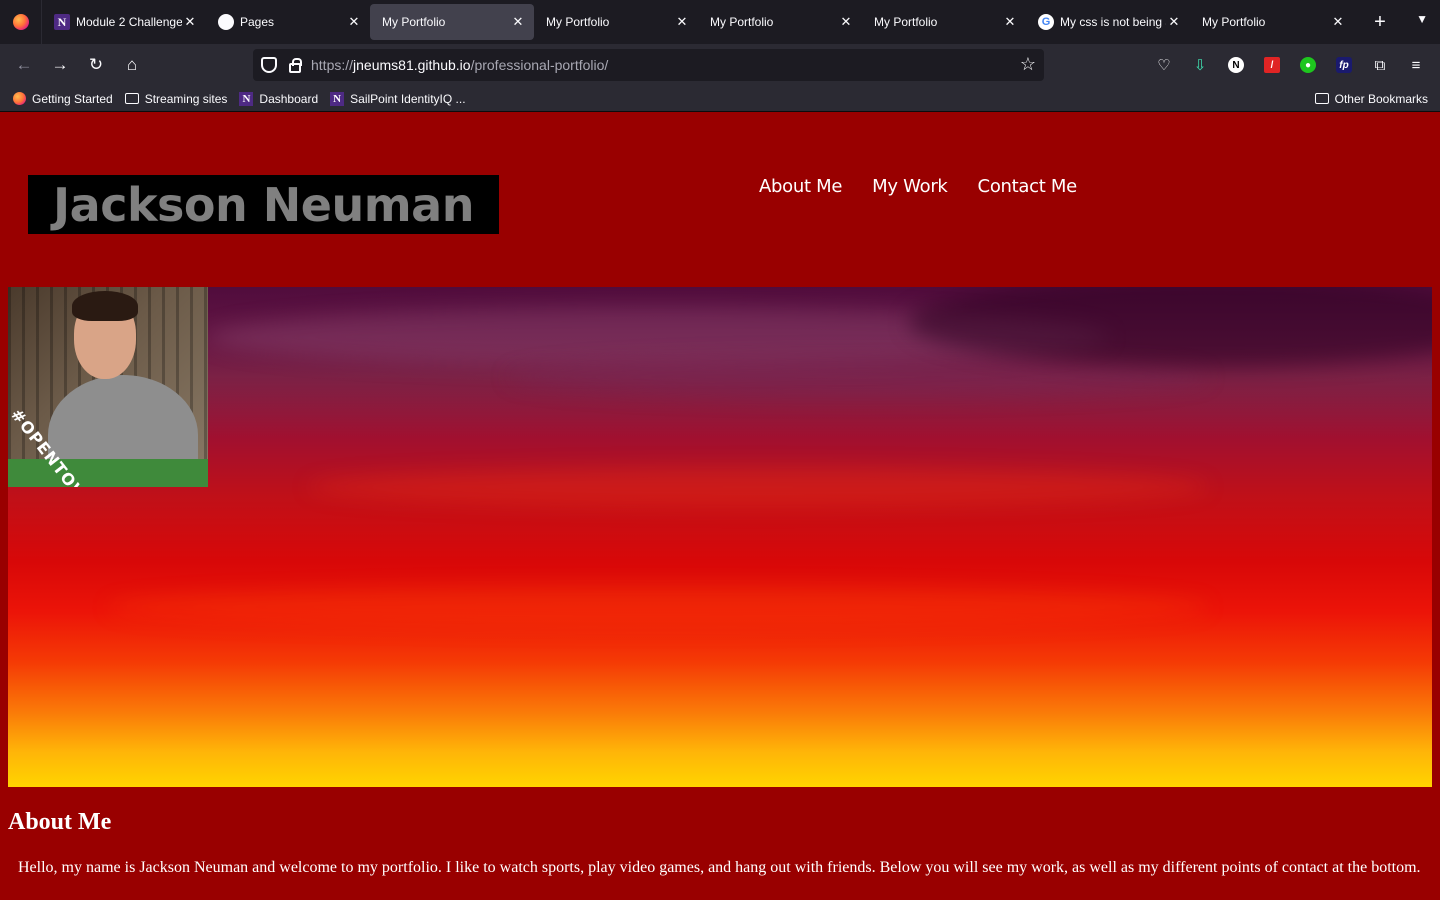 Image resolution: width=1440 pixels, height=900 pixels. What do you see at coordinates (132, 65) in the screenshot?
I see `home-icon: ⌂` at bounding box center [132, 65].